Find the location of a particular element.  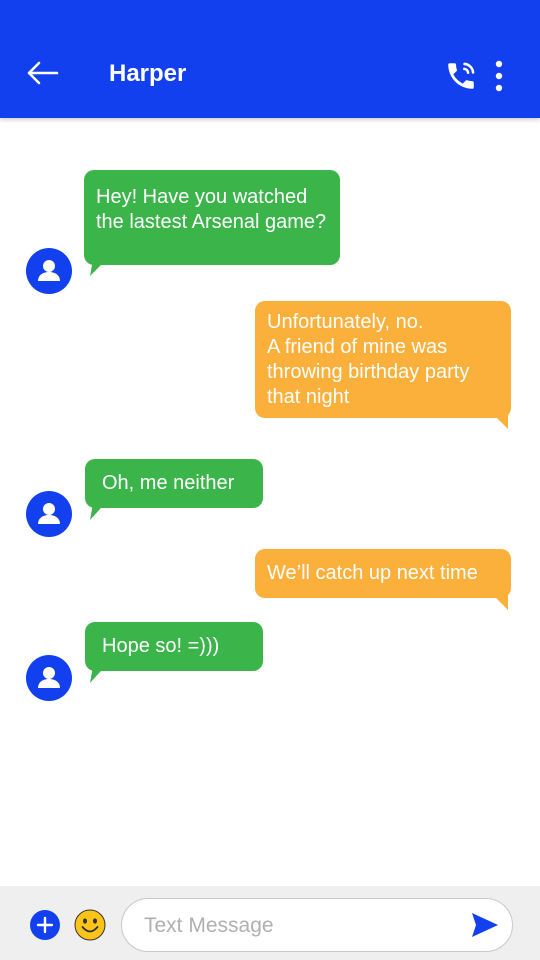

message-text: A friend of mine was is located at coordinates (357, 347).